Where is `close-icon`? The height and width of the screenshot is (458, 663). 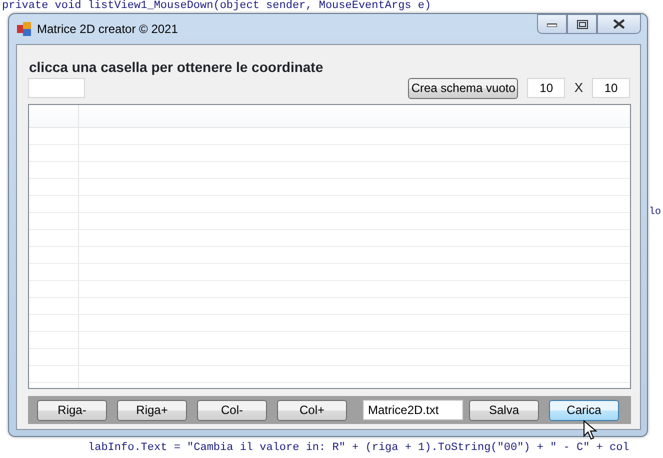 close-icon is located at coordinates (619, 24).